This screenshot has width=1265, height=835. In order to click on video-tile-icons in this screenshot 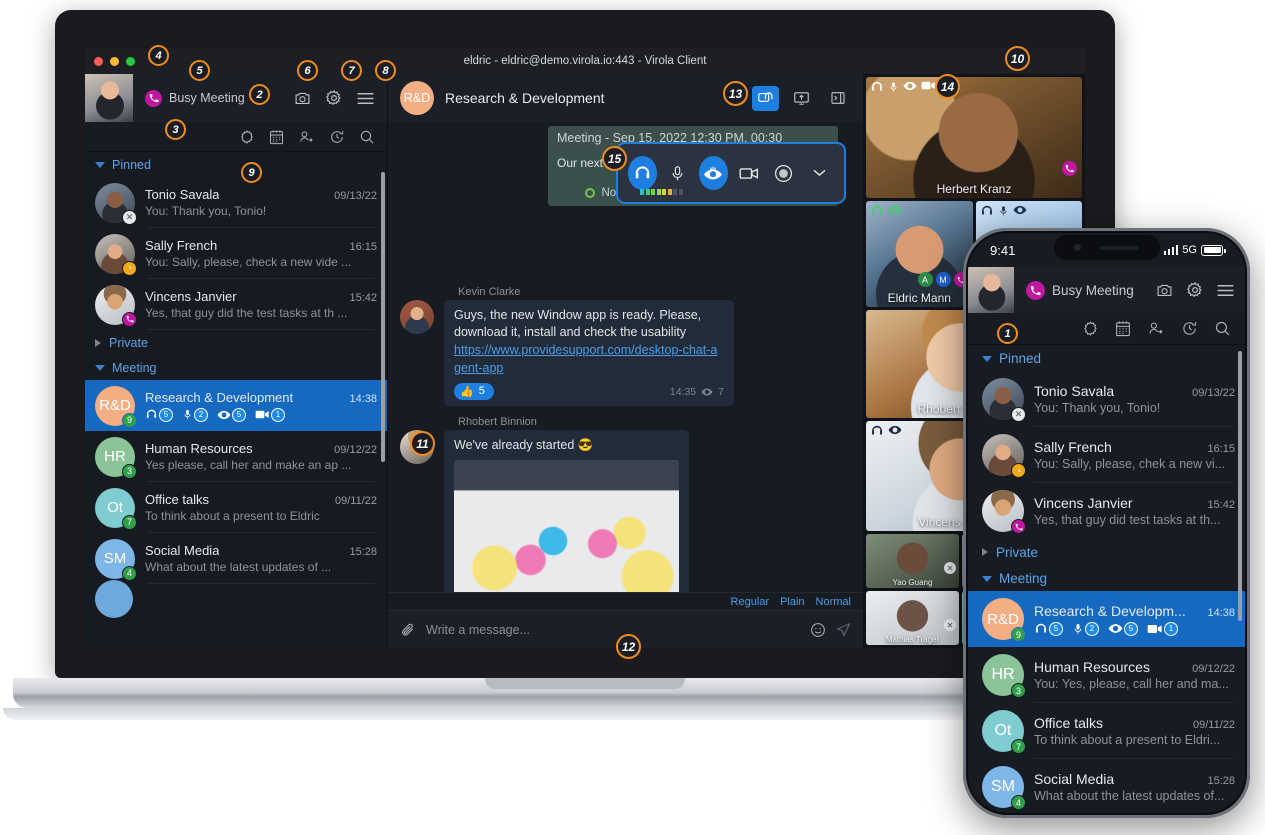, I will do `click(886, 211)`.